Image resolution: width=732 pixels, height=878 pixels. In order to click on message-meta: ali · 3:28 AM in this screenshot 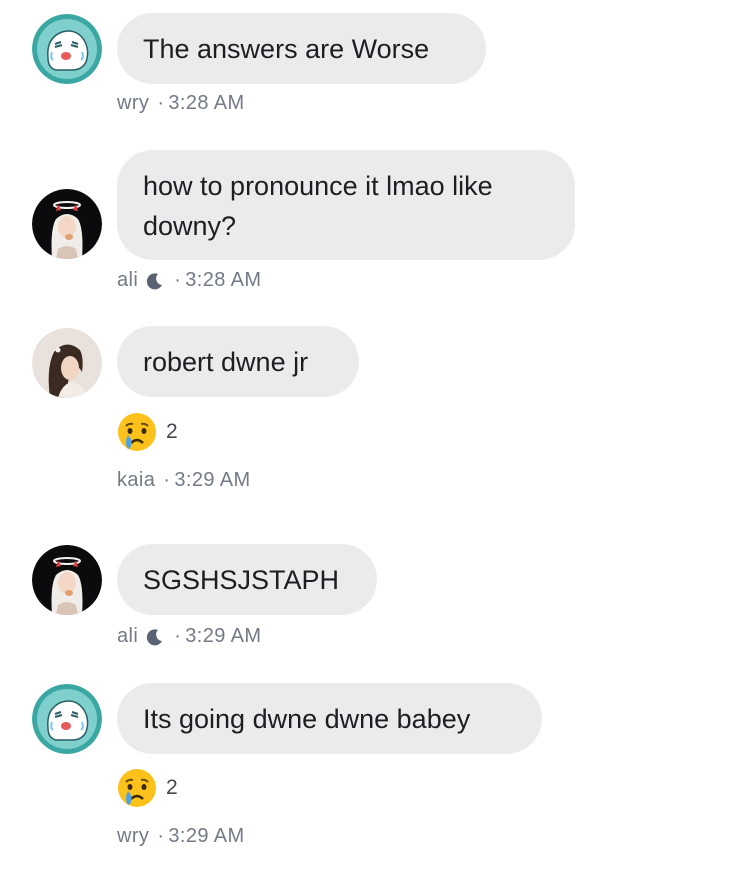, I will do `click(189, 280)`.